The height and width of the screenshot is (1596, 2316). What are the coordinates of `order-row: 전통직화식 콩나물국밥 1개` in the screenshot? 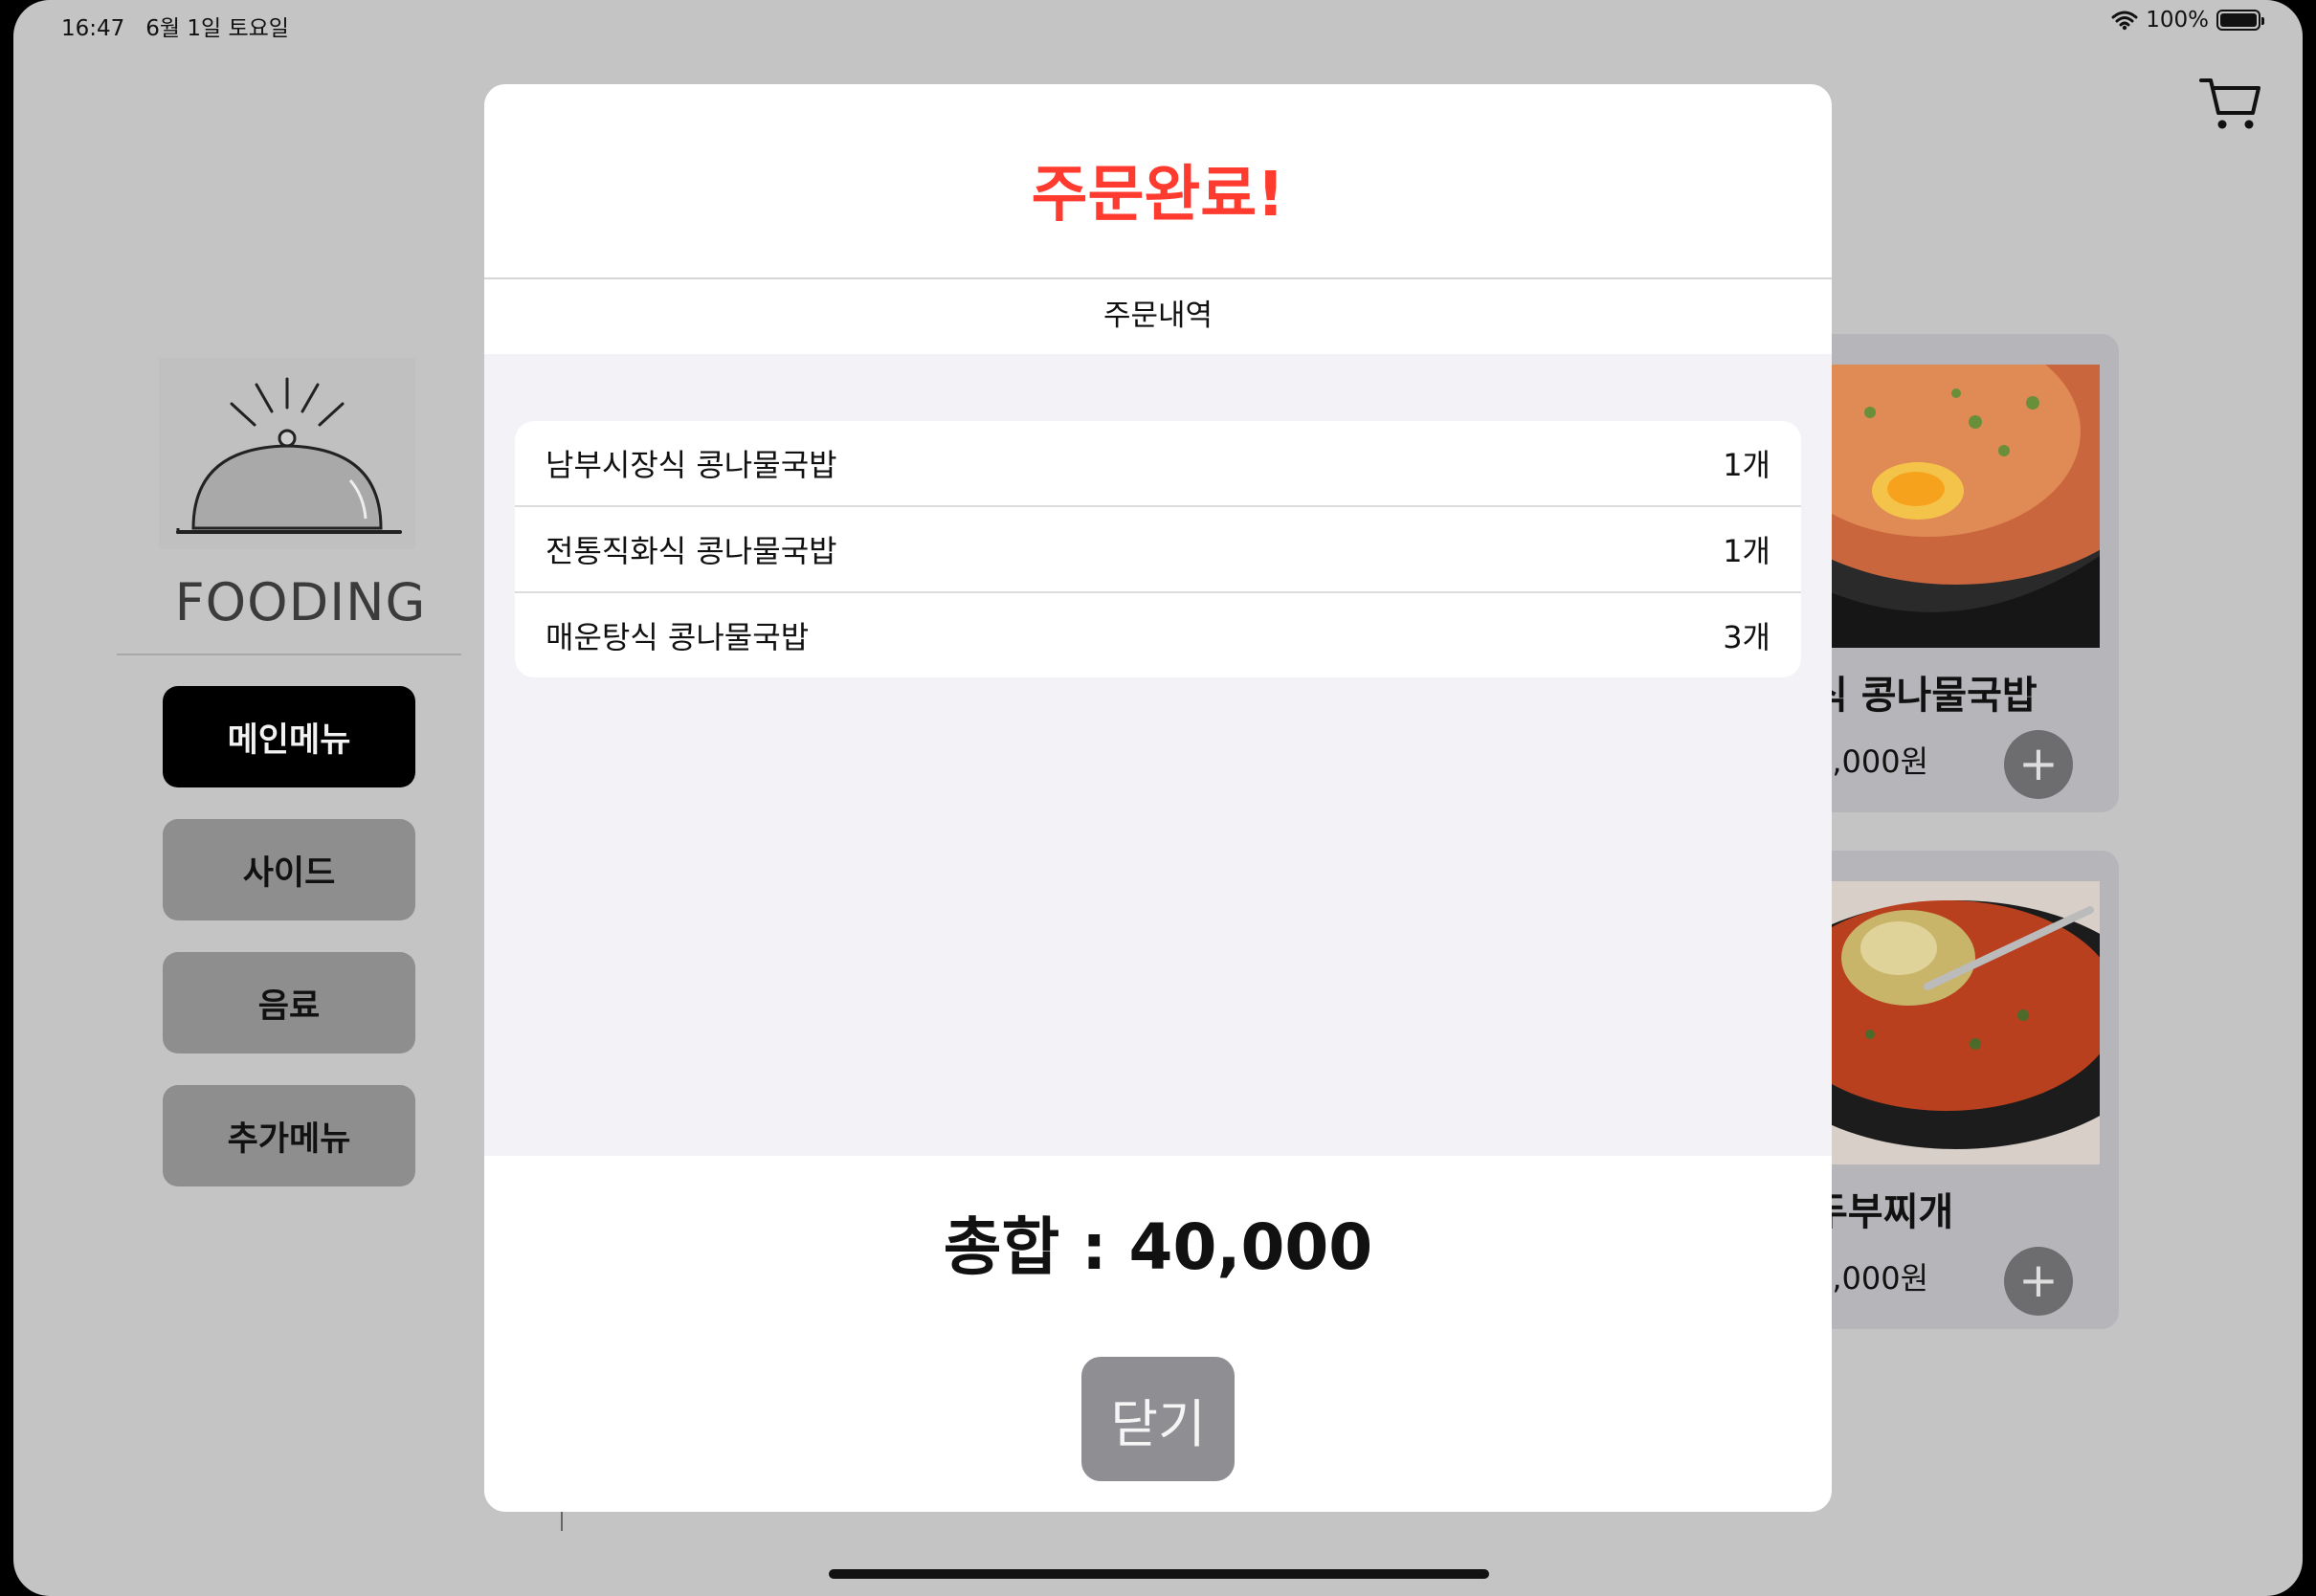 It's located at (1158, 548).